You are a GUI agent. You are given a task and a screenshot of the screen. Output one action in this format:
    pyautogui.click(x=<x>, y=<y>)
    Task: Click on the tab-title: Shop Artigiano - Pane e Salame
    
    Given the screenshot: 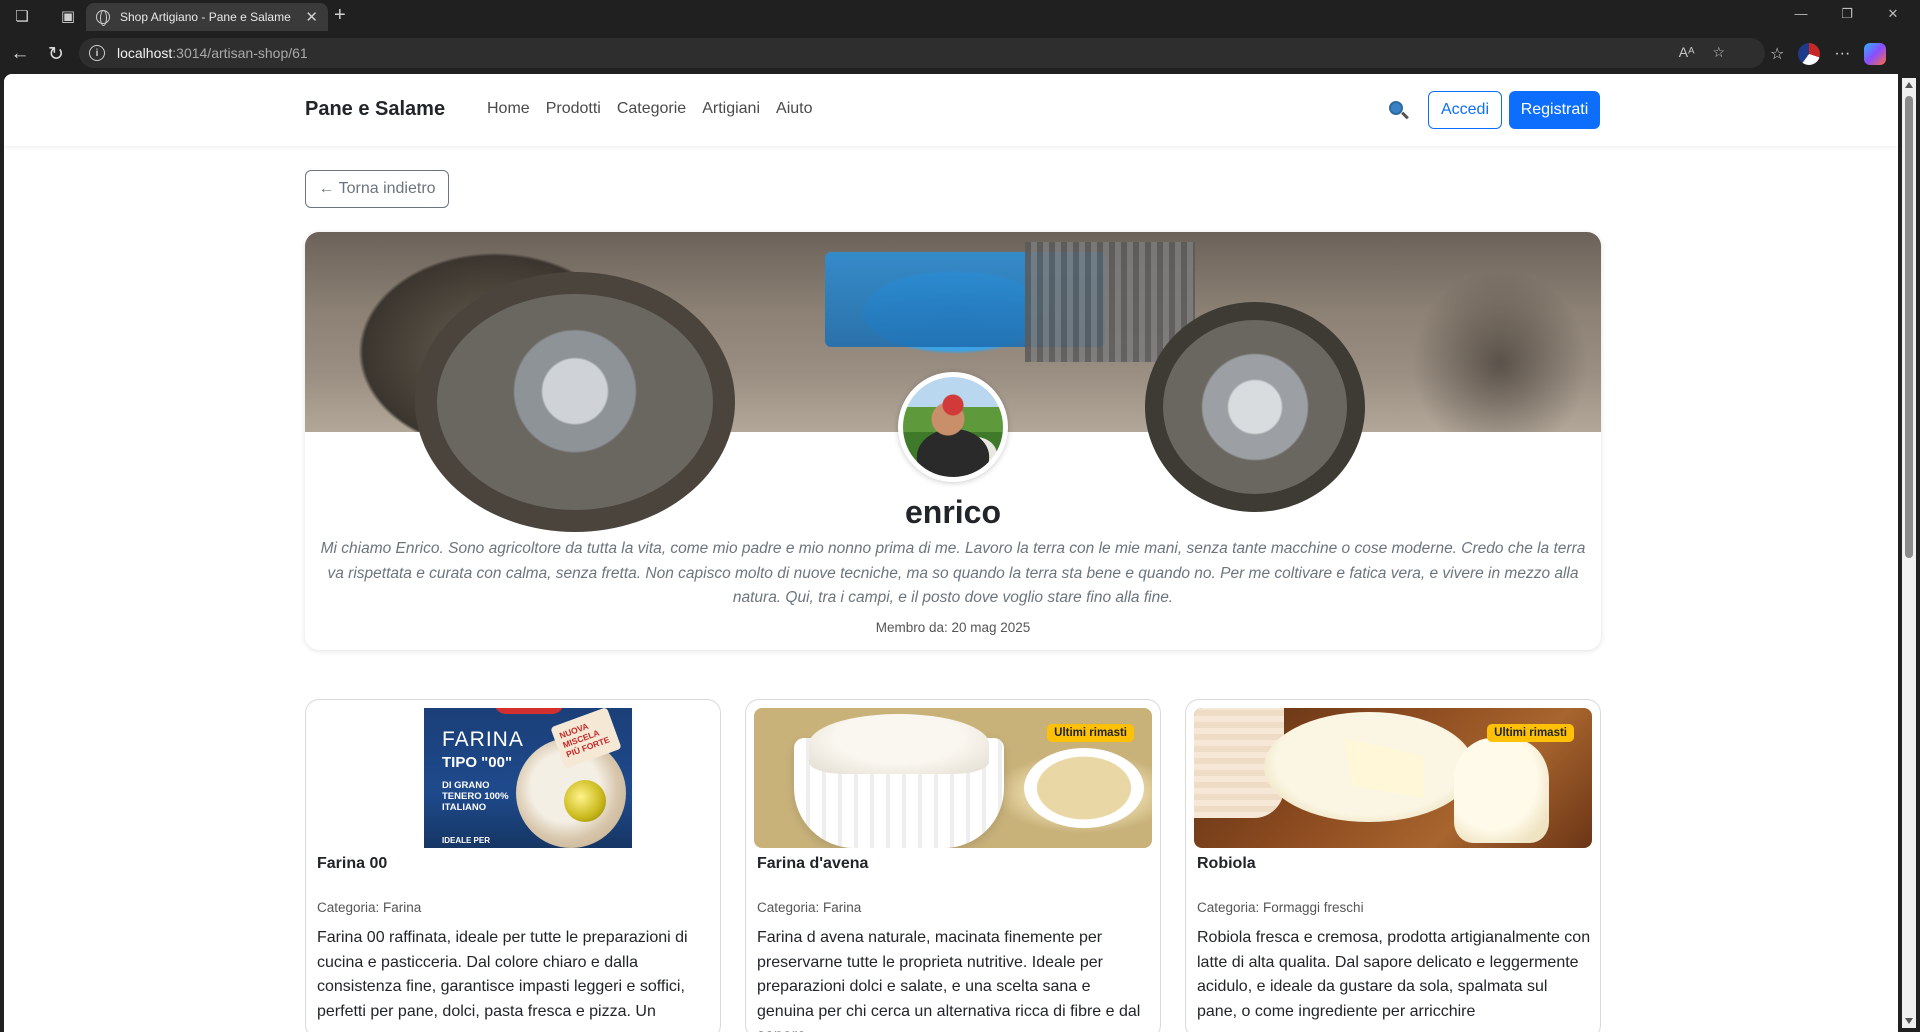 What is the action you would take?
    pyautogui.click(x=205, y=17)
    